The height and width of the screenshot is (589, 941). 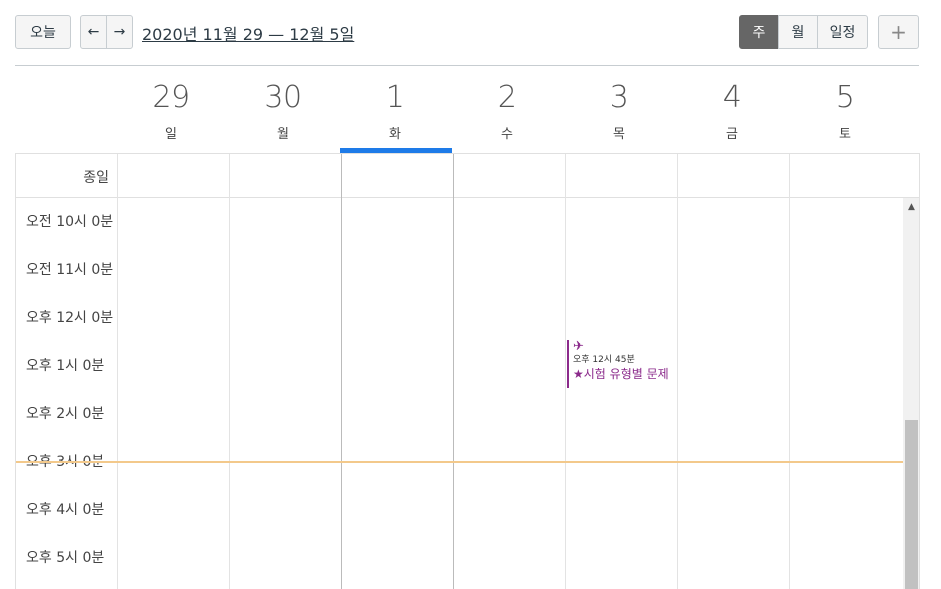 I want to click on day-number: 5, so click(x=845, y=97).